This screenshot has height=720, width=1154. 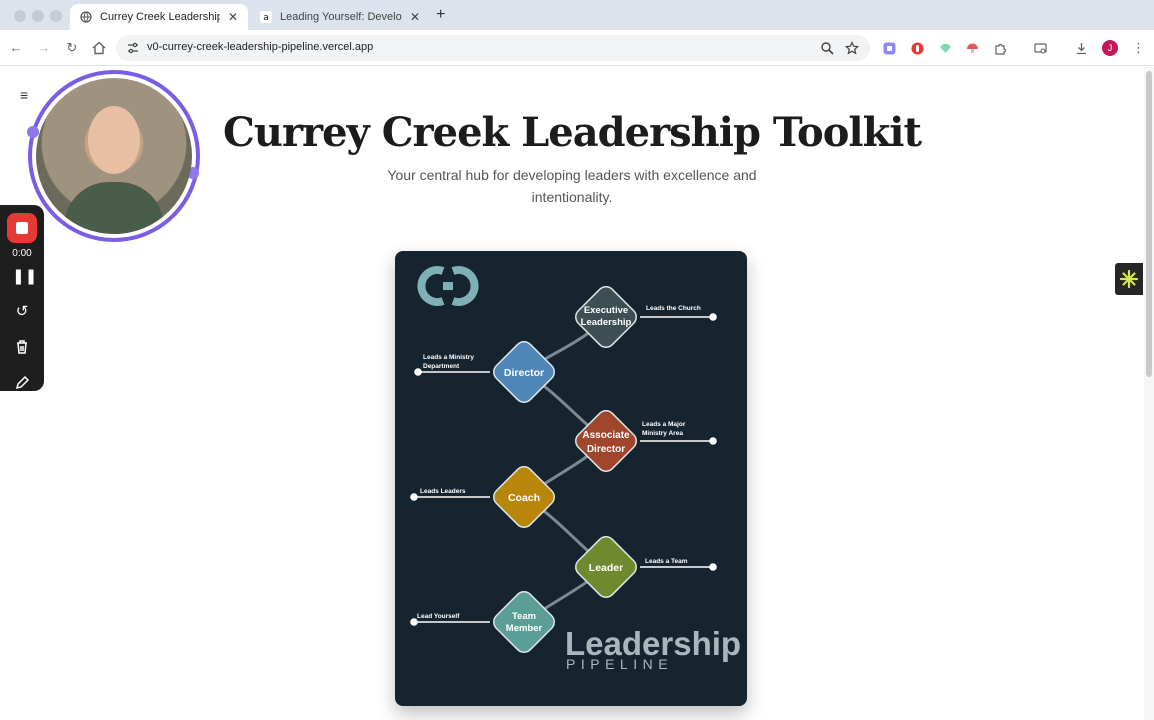 What do you see at coordinates (1110, 48) in the screenshot?
I see `profile-avatar: J` at bounding box center [1110, 48].